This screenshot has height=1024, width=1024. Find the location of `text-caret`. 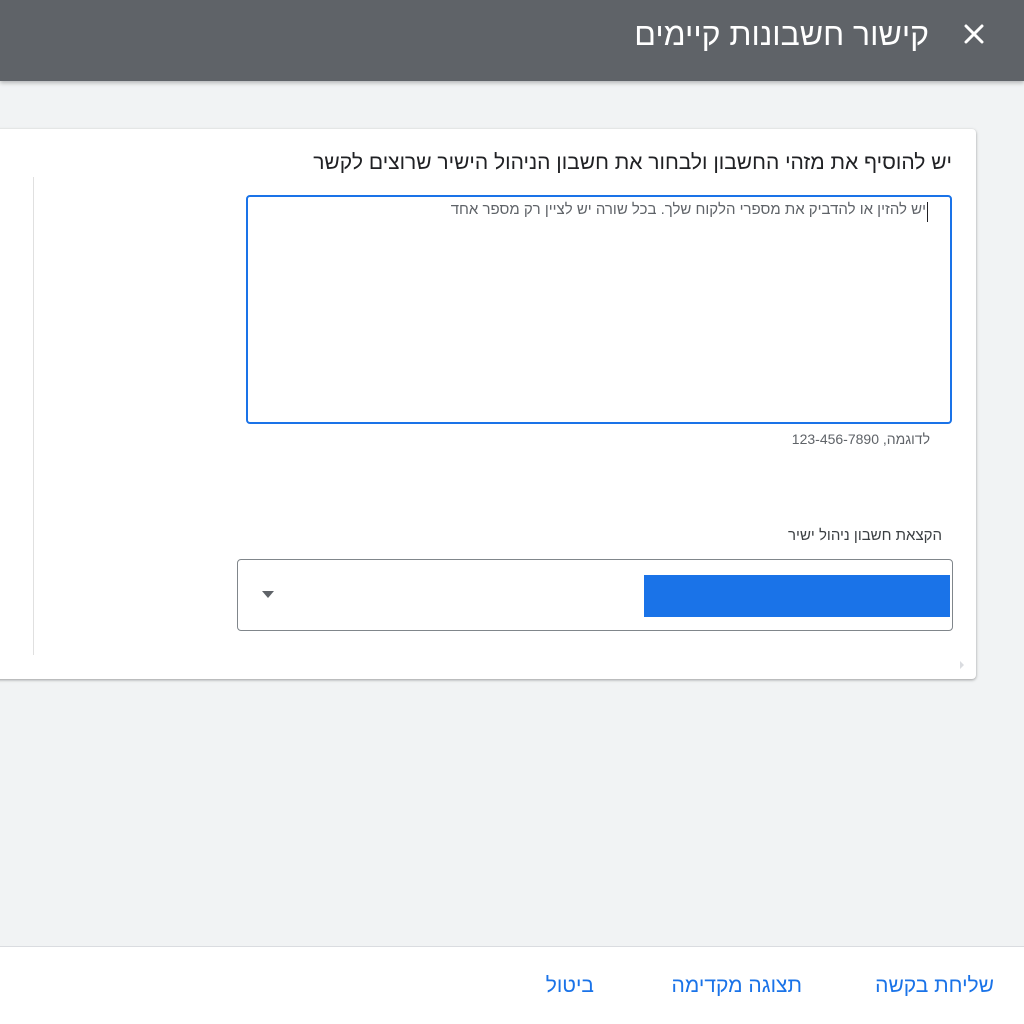

text-caret is located at coordinates (927, 212).